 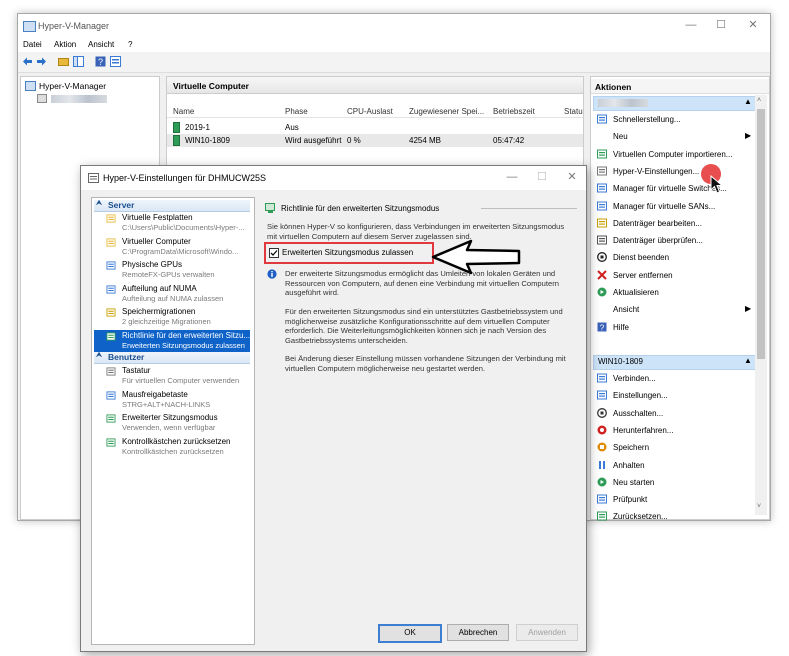 What do you see at coordinates (65, 44) in the screenshot?
I see `menu-aktion: Aktion` at bounding box center [65, 44].